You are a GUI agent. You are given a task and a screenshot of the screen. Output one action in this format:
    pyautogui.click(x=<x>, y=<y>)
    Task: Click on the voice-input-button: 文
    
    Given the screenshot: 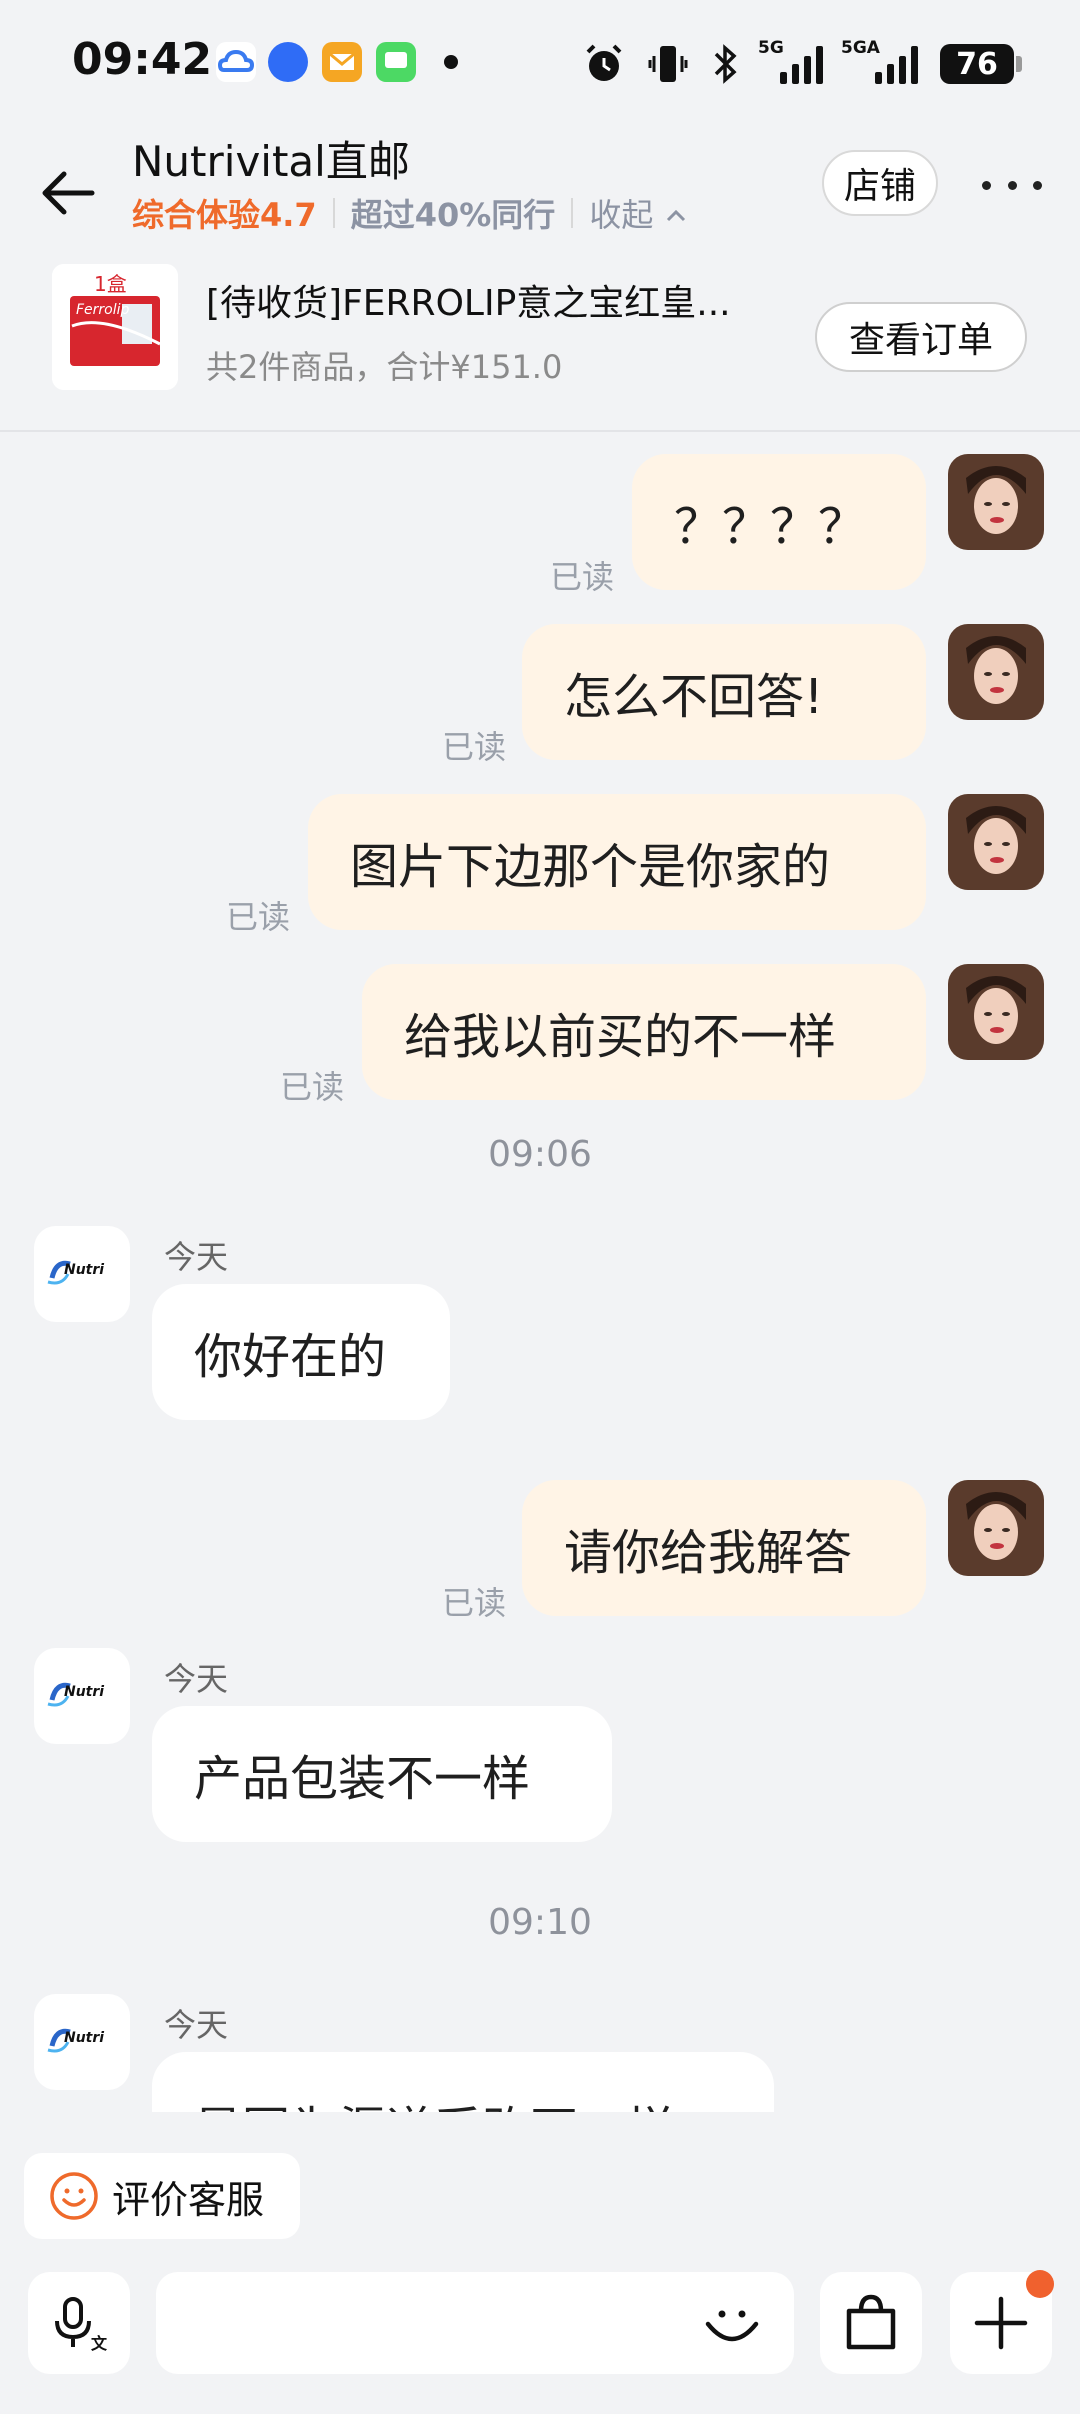 What is the action you would take?
    pyautogui.click(x=79, y=2323)
    